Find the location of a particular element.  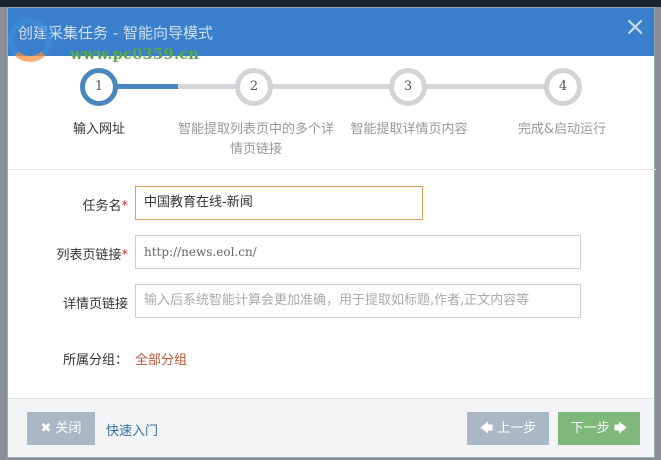

step-3-label: 智能提取详情页内容 is located at coordinates (409, 129).